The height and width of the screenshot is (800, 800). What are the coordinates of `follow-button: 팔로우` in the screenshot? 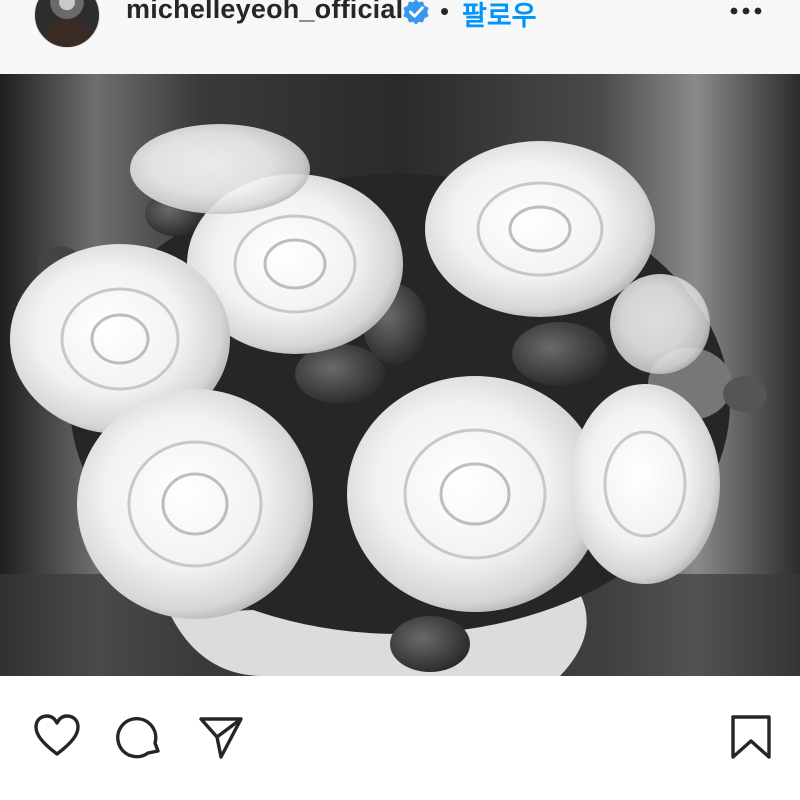 It's located at (499, 16).